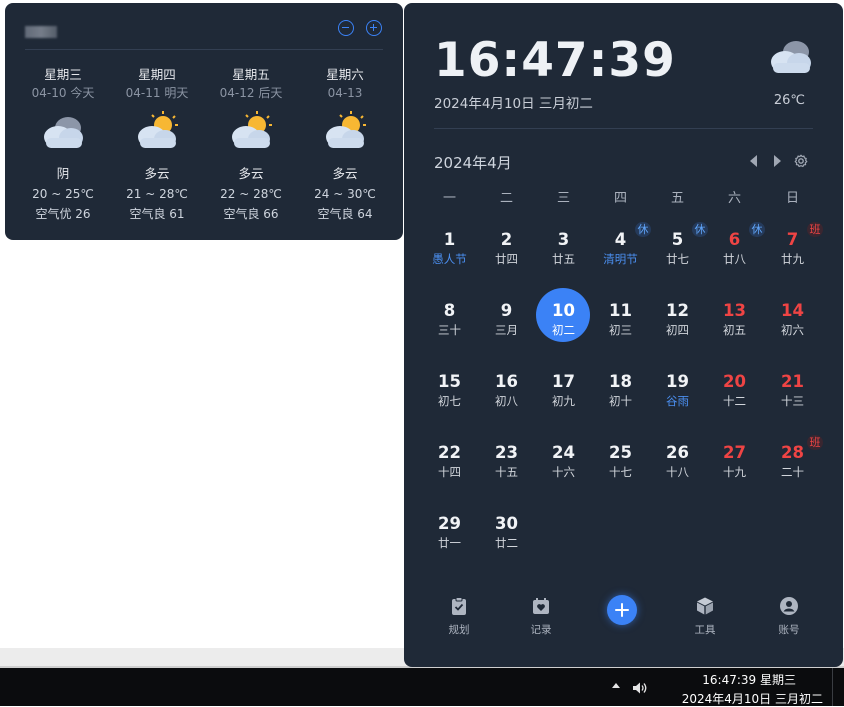  What do you see at coordinates (346, 28) in the screenshot?
I see `zoom-out-button` at bounding box center [346, 28].